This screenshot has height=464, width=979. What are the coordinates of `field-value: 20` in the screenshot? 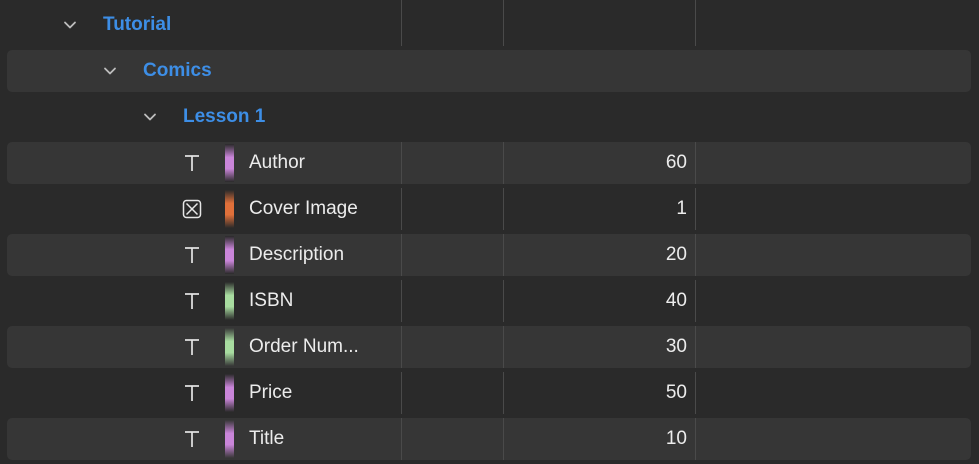 It's located at (676, 254).